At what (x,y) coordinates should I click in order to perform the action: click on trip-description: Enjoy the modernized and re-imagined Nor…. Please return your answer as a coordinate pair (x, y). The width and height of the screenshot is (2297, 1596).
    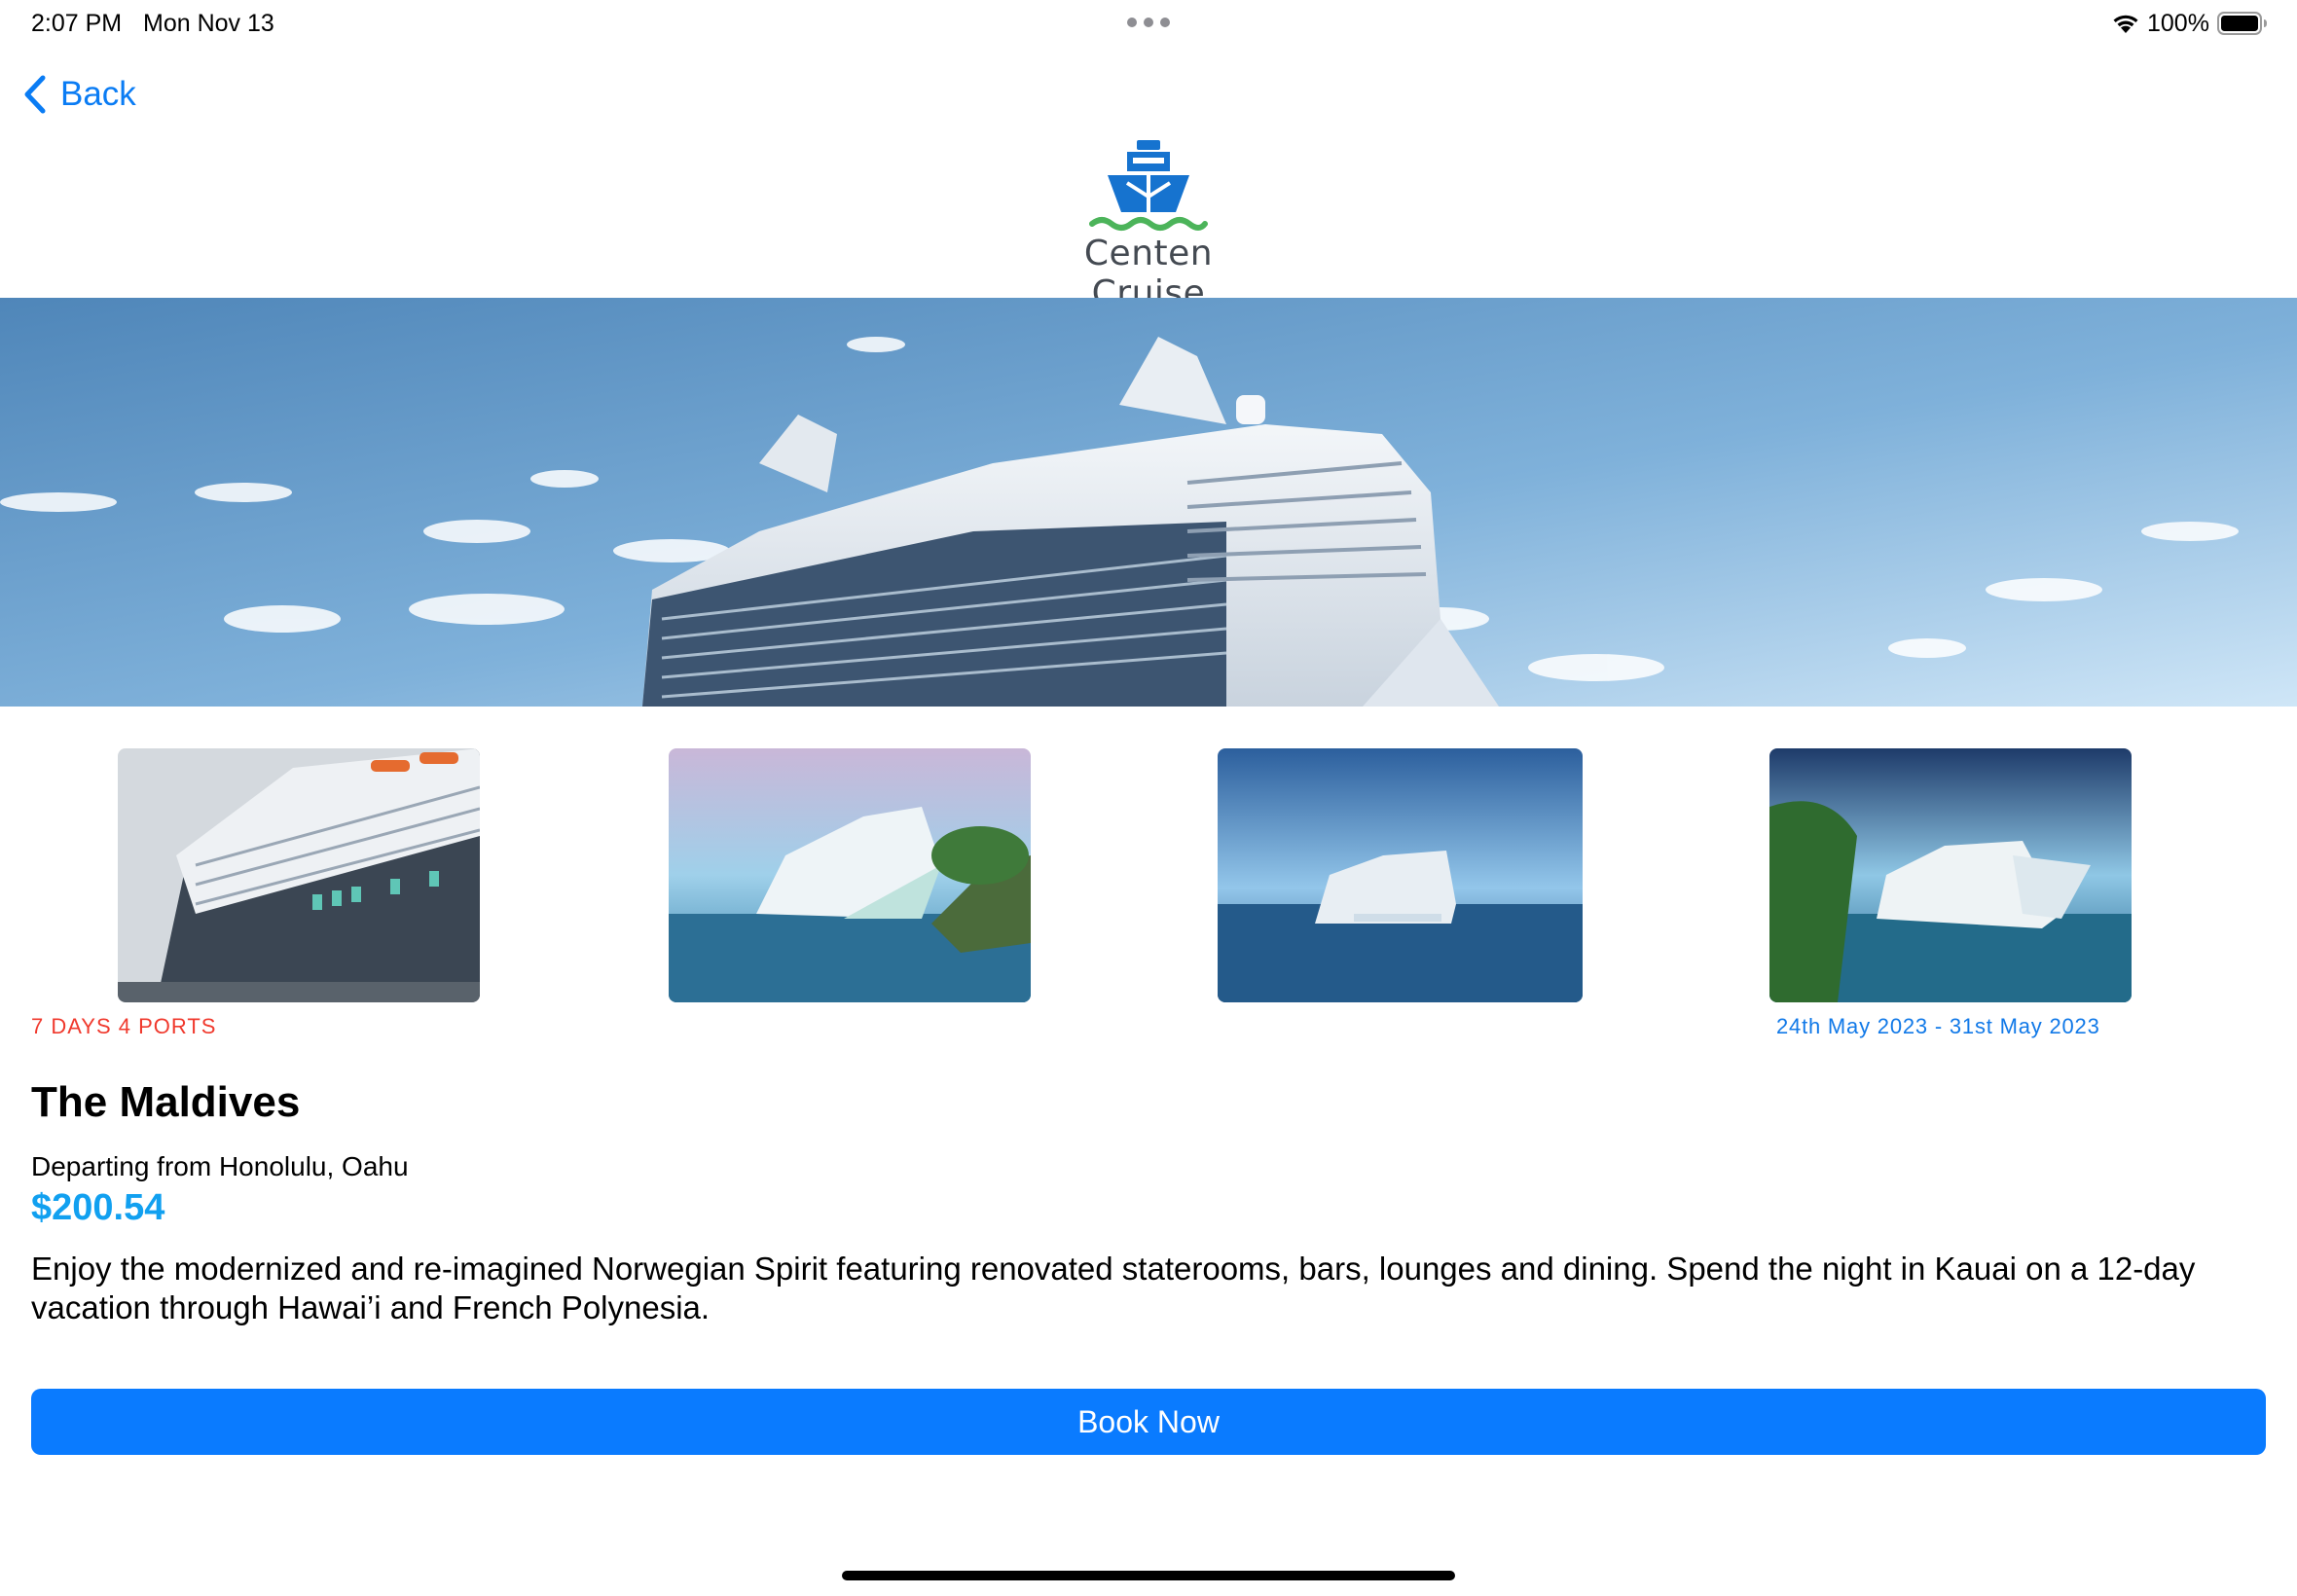
    Looking at the image, I should click on (1113, 1288).